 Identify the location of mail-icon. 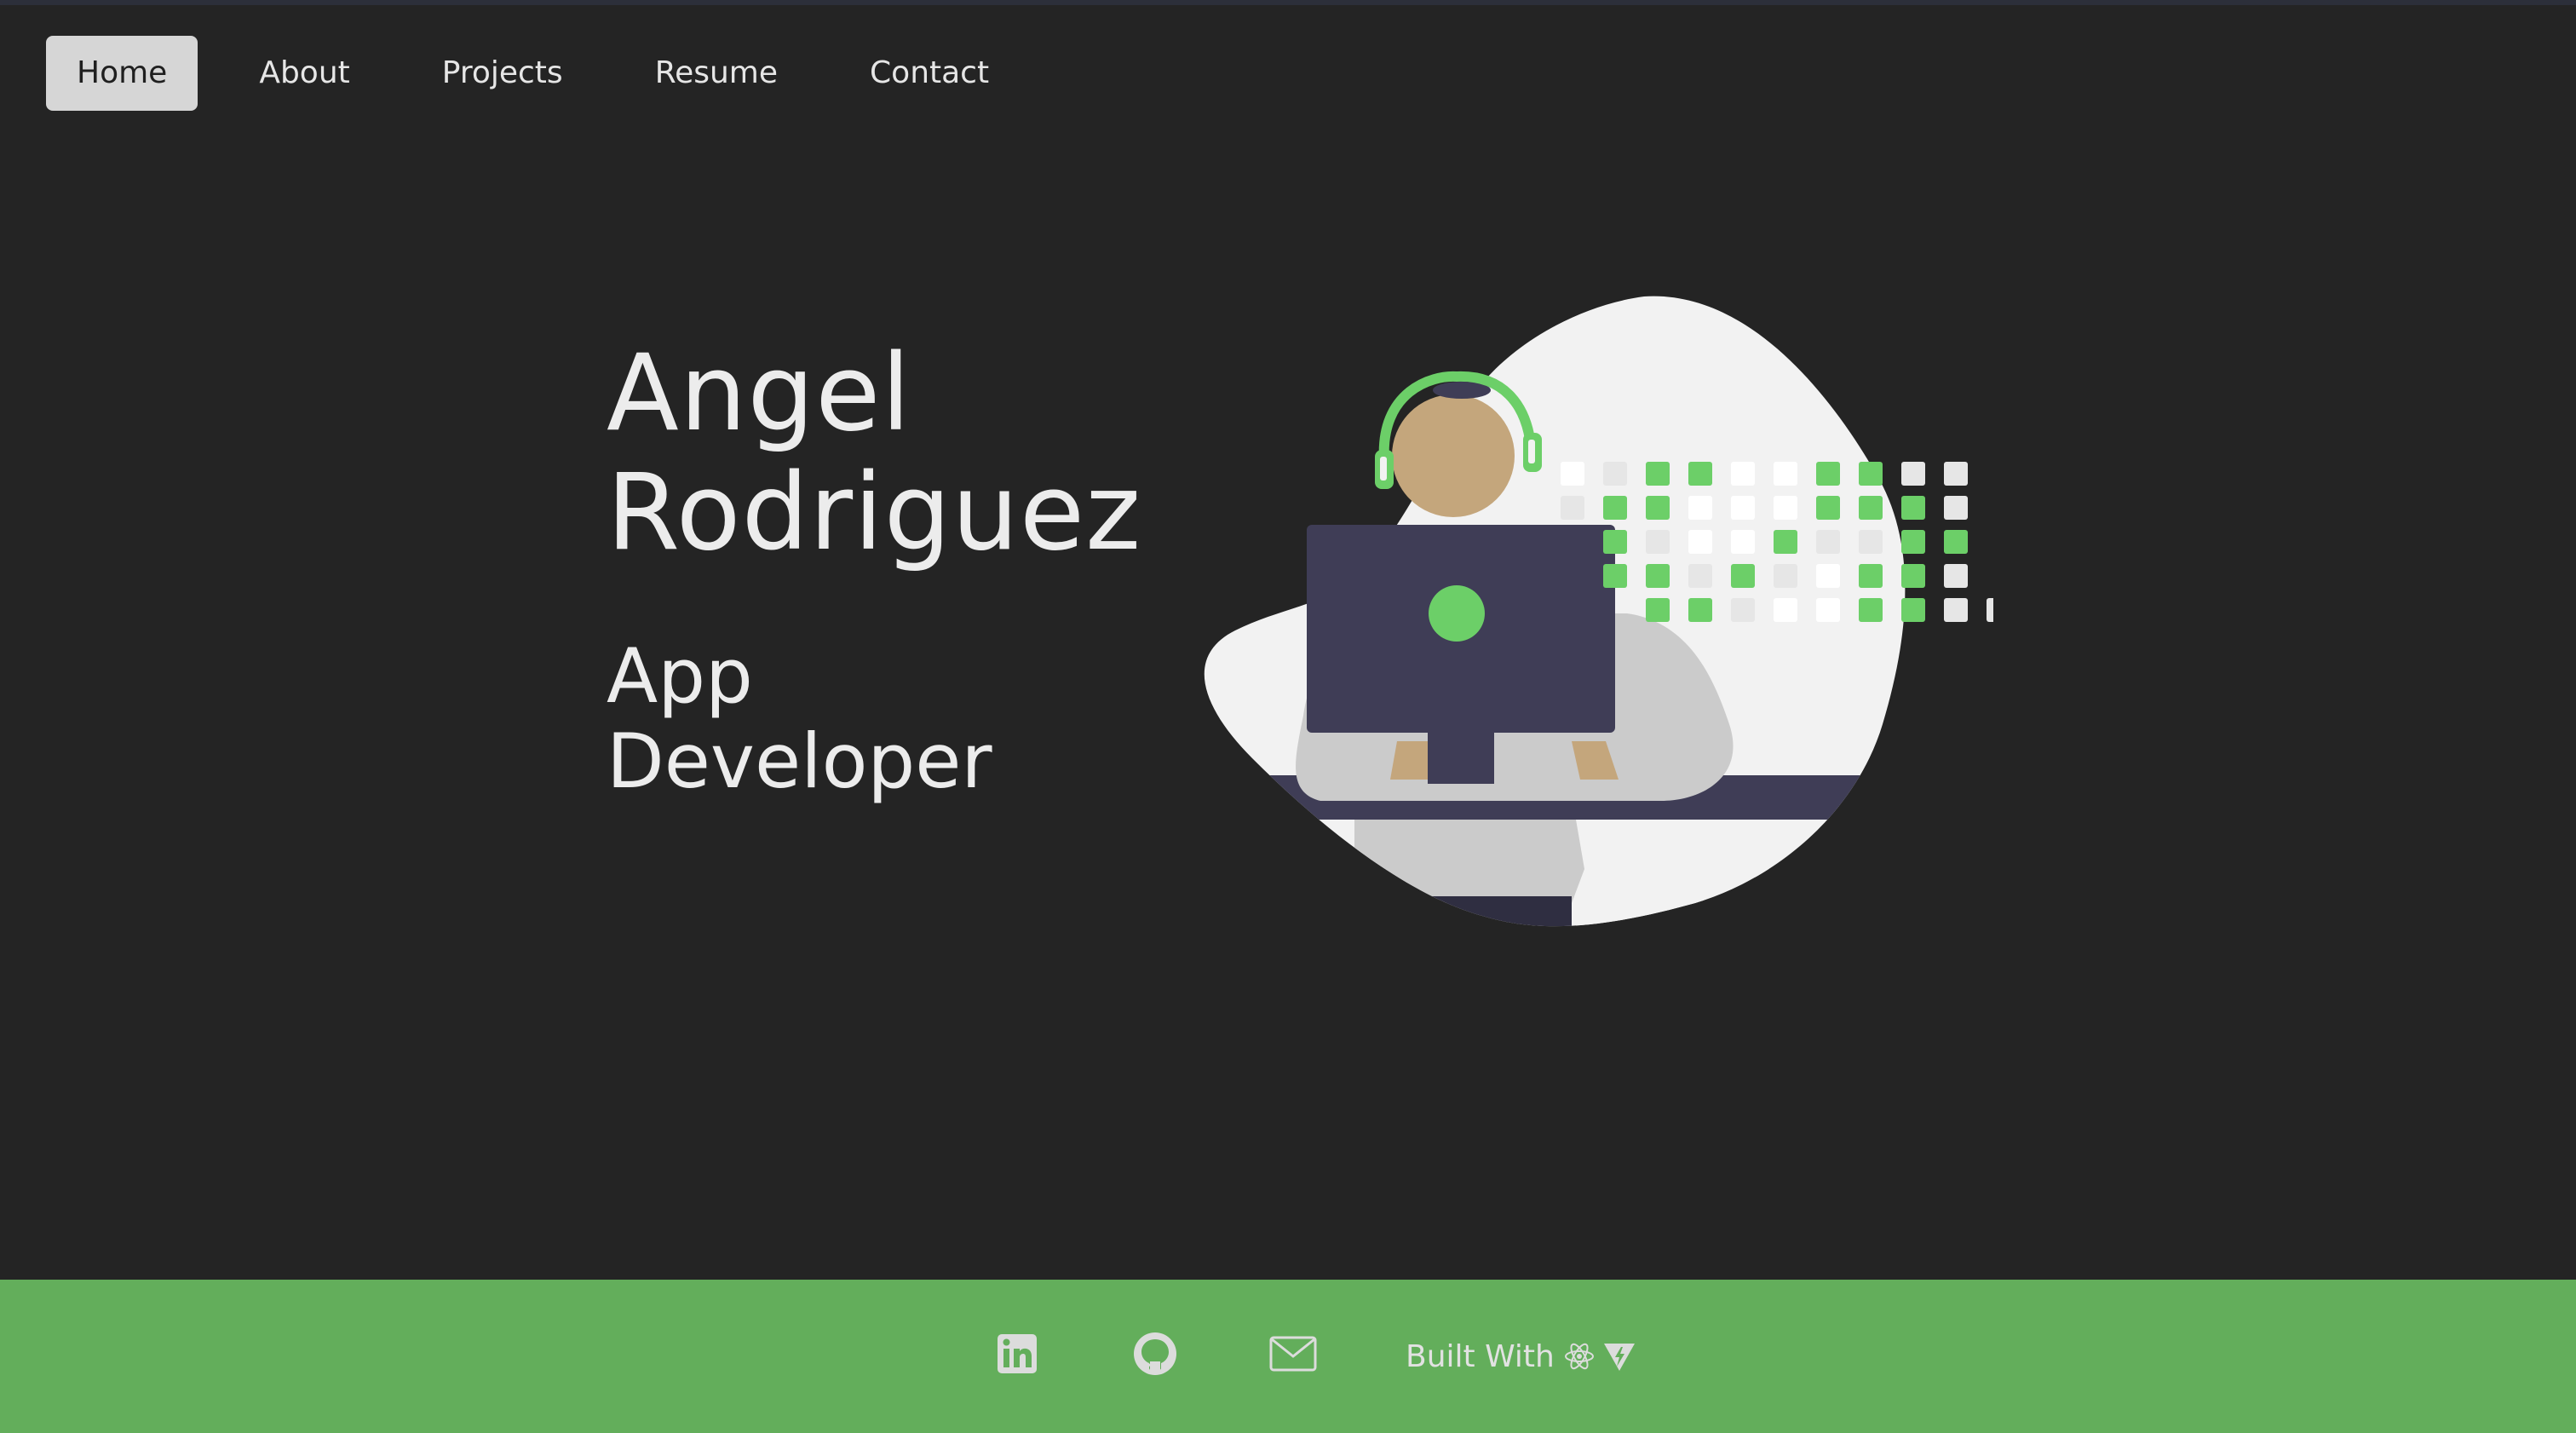
(1293, 1353).